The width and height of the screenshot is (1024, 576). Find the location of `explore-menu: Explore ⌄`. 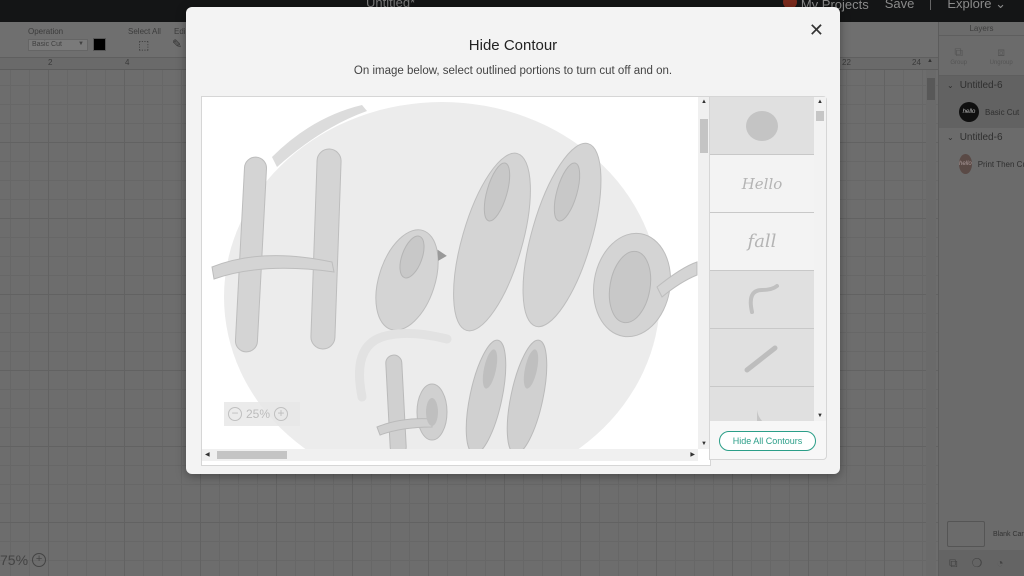

explore-menu: Explore ⌄ is located at coordinates (976, 6).